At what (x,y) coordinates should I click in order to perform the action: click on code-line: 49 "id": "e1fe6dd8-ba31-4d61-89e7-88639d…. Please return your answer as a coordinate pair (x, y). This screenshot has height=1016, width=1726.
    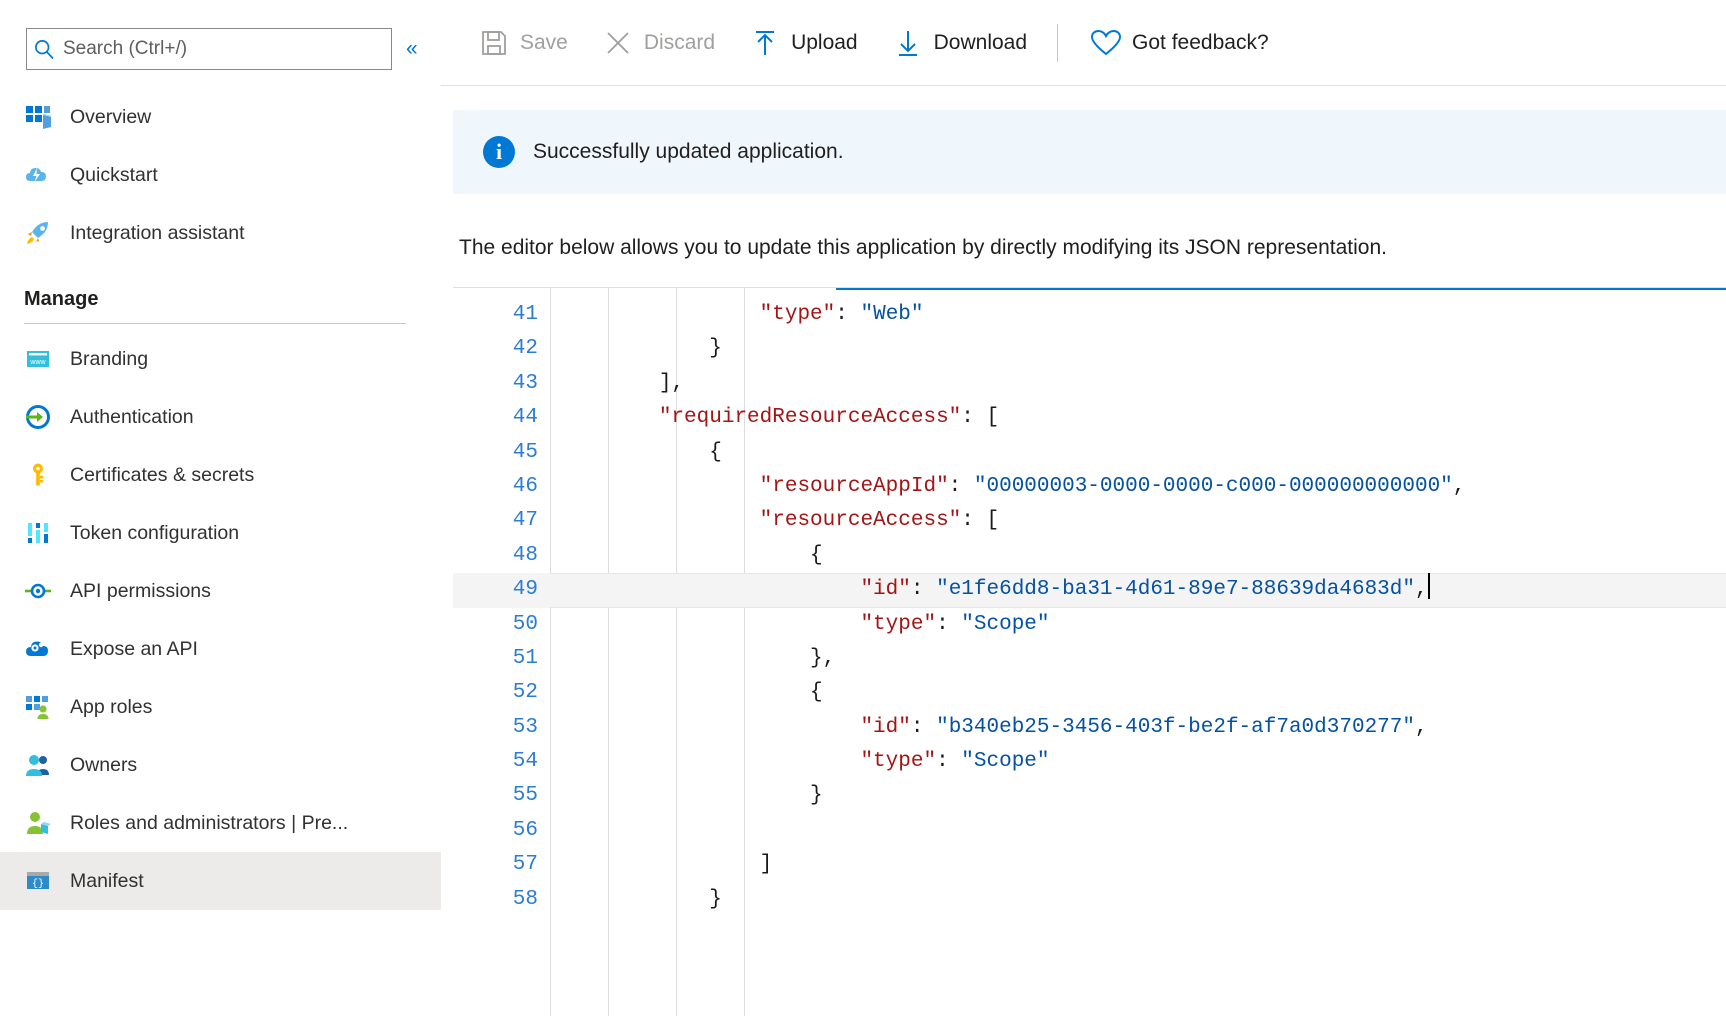
    Looking at the image, I should click on (1089, 590).